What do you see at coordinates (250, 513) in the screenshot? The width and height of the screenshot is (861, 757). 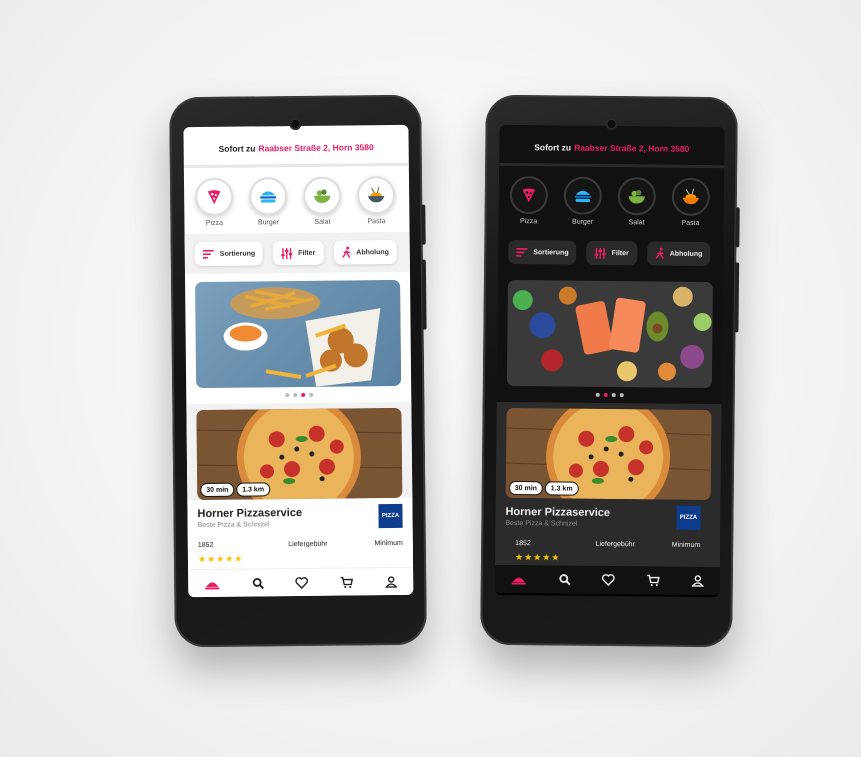 I see `restaurant-name: Horner Pizzaservice` at bounding box center [250, 513].